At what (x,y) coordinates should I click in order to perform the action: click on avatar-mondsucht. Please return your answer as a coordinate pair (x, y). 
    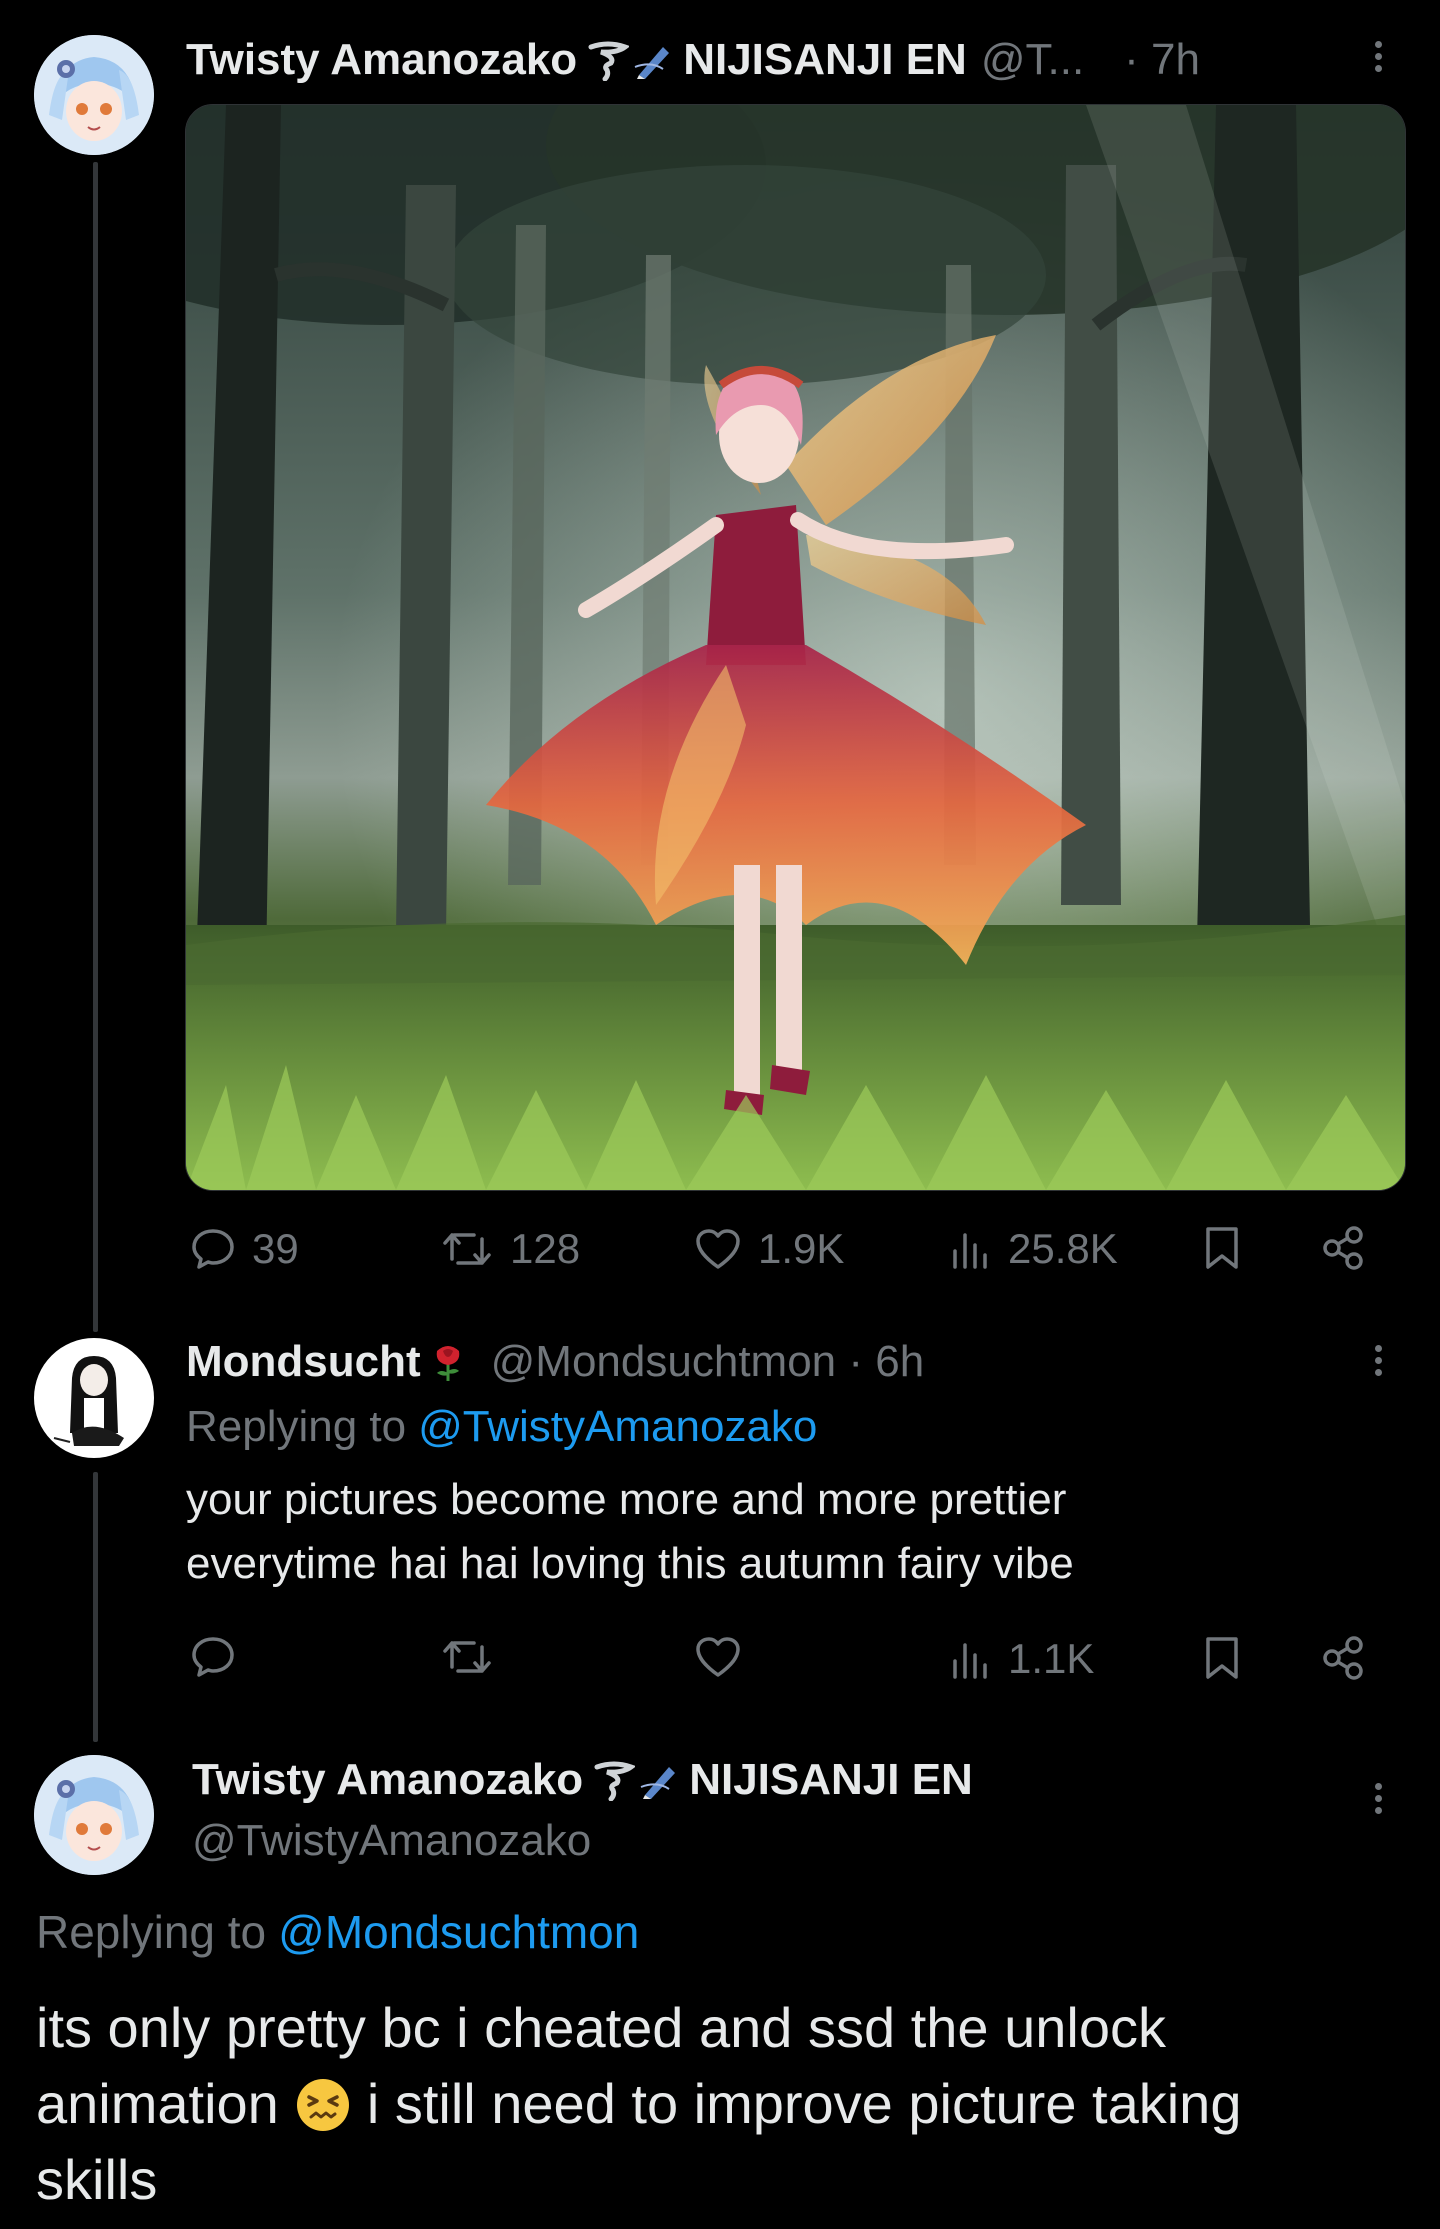
    Looking at the image, I should click on (94, 1398).